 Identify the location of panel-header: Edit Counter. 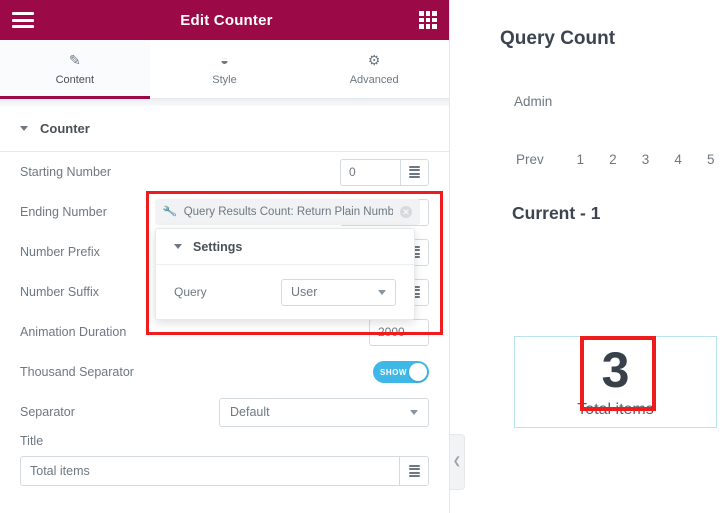
(224, 20).